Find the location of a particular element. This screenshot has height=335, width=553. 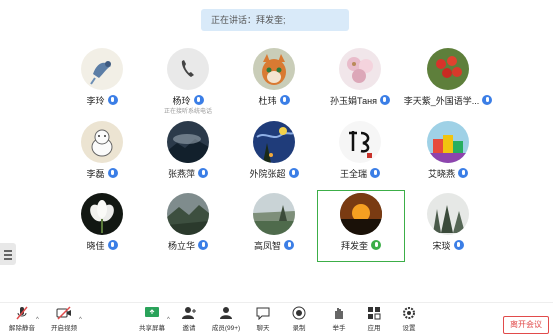

apps-button: 应用 is located at coordinates (374, 320).